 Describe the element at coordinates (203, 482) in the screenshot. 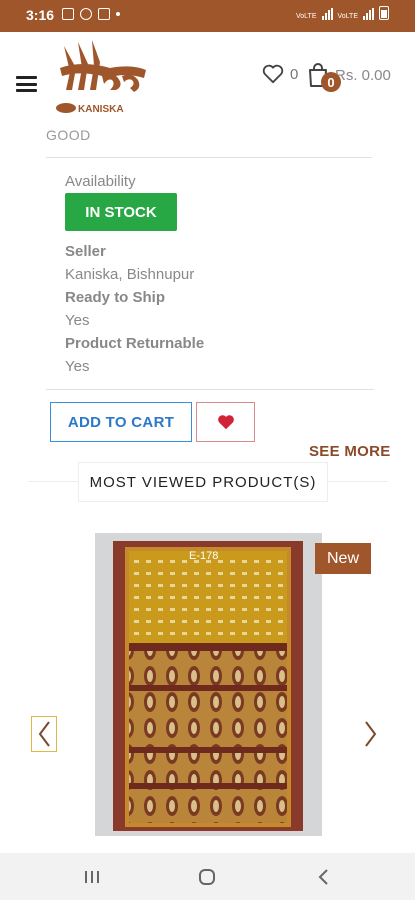

I see `most-viewed-title: MOST VIEWED PRODUCT(S)` at that location.